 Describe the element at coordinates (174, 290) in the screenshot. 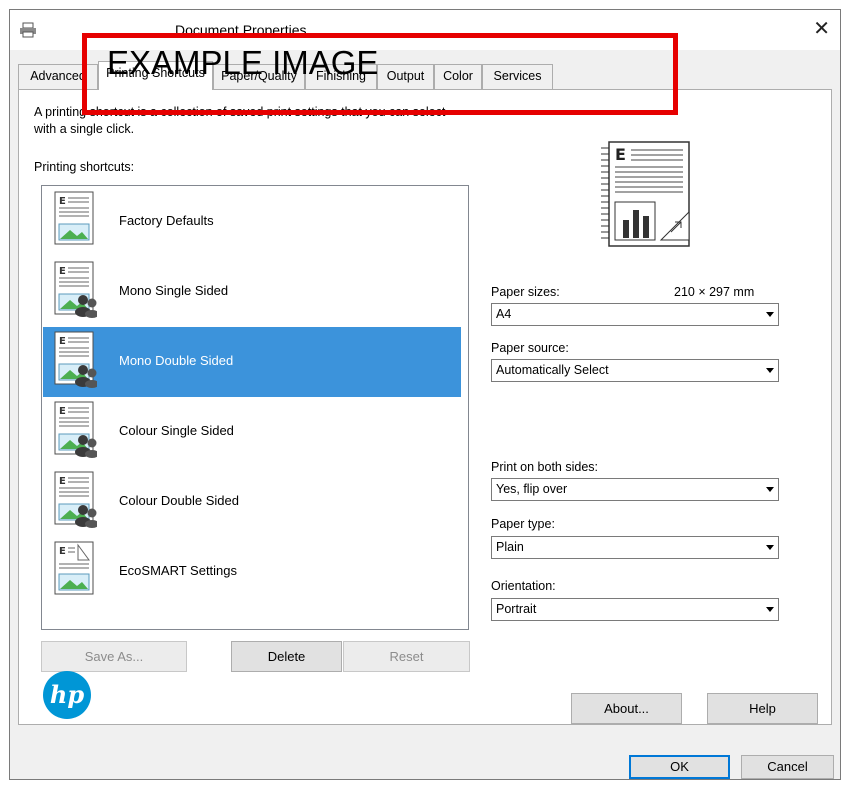

I see `list-item-label: Mono Single Sided` at that location.